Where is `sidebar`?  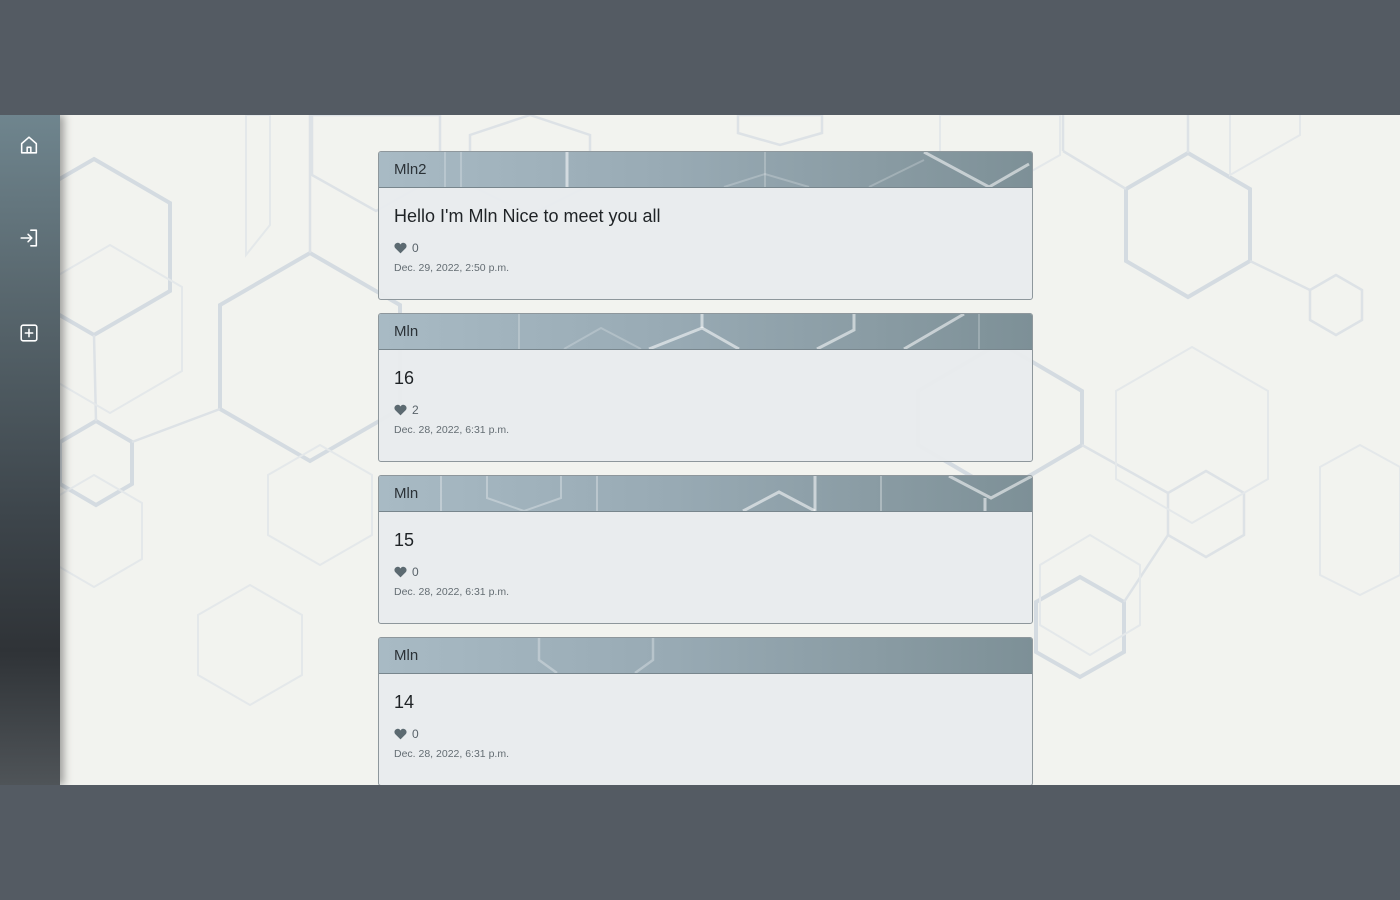
sidebar is located at coordinates (30, 450).